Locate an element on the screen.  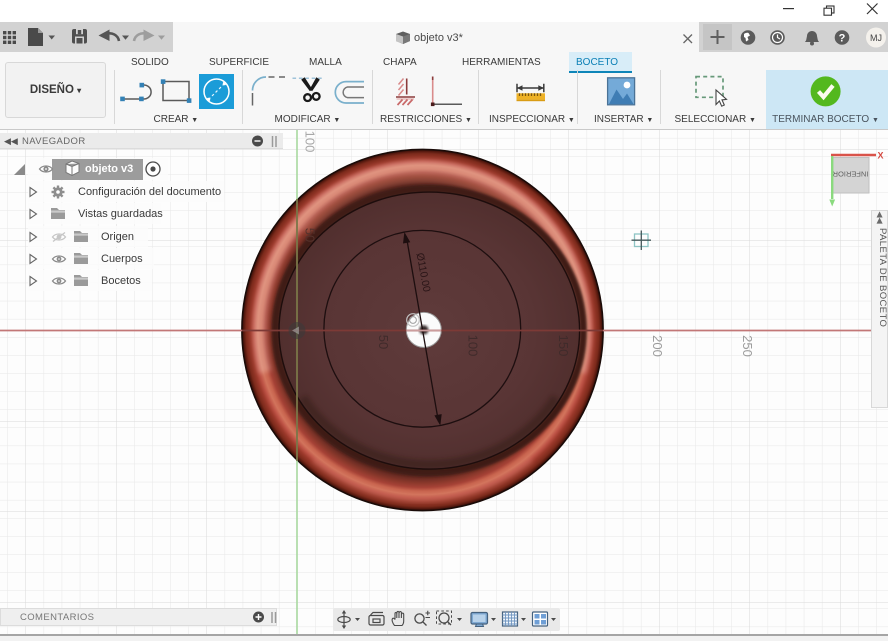
svg-text: 150 is located at coordinates (563, 346).